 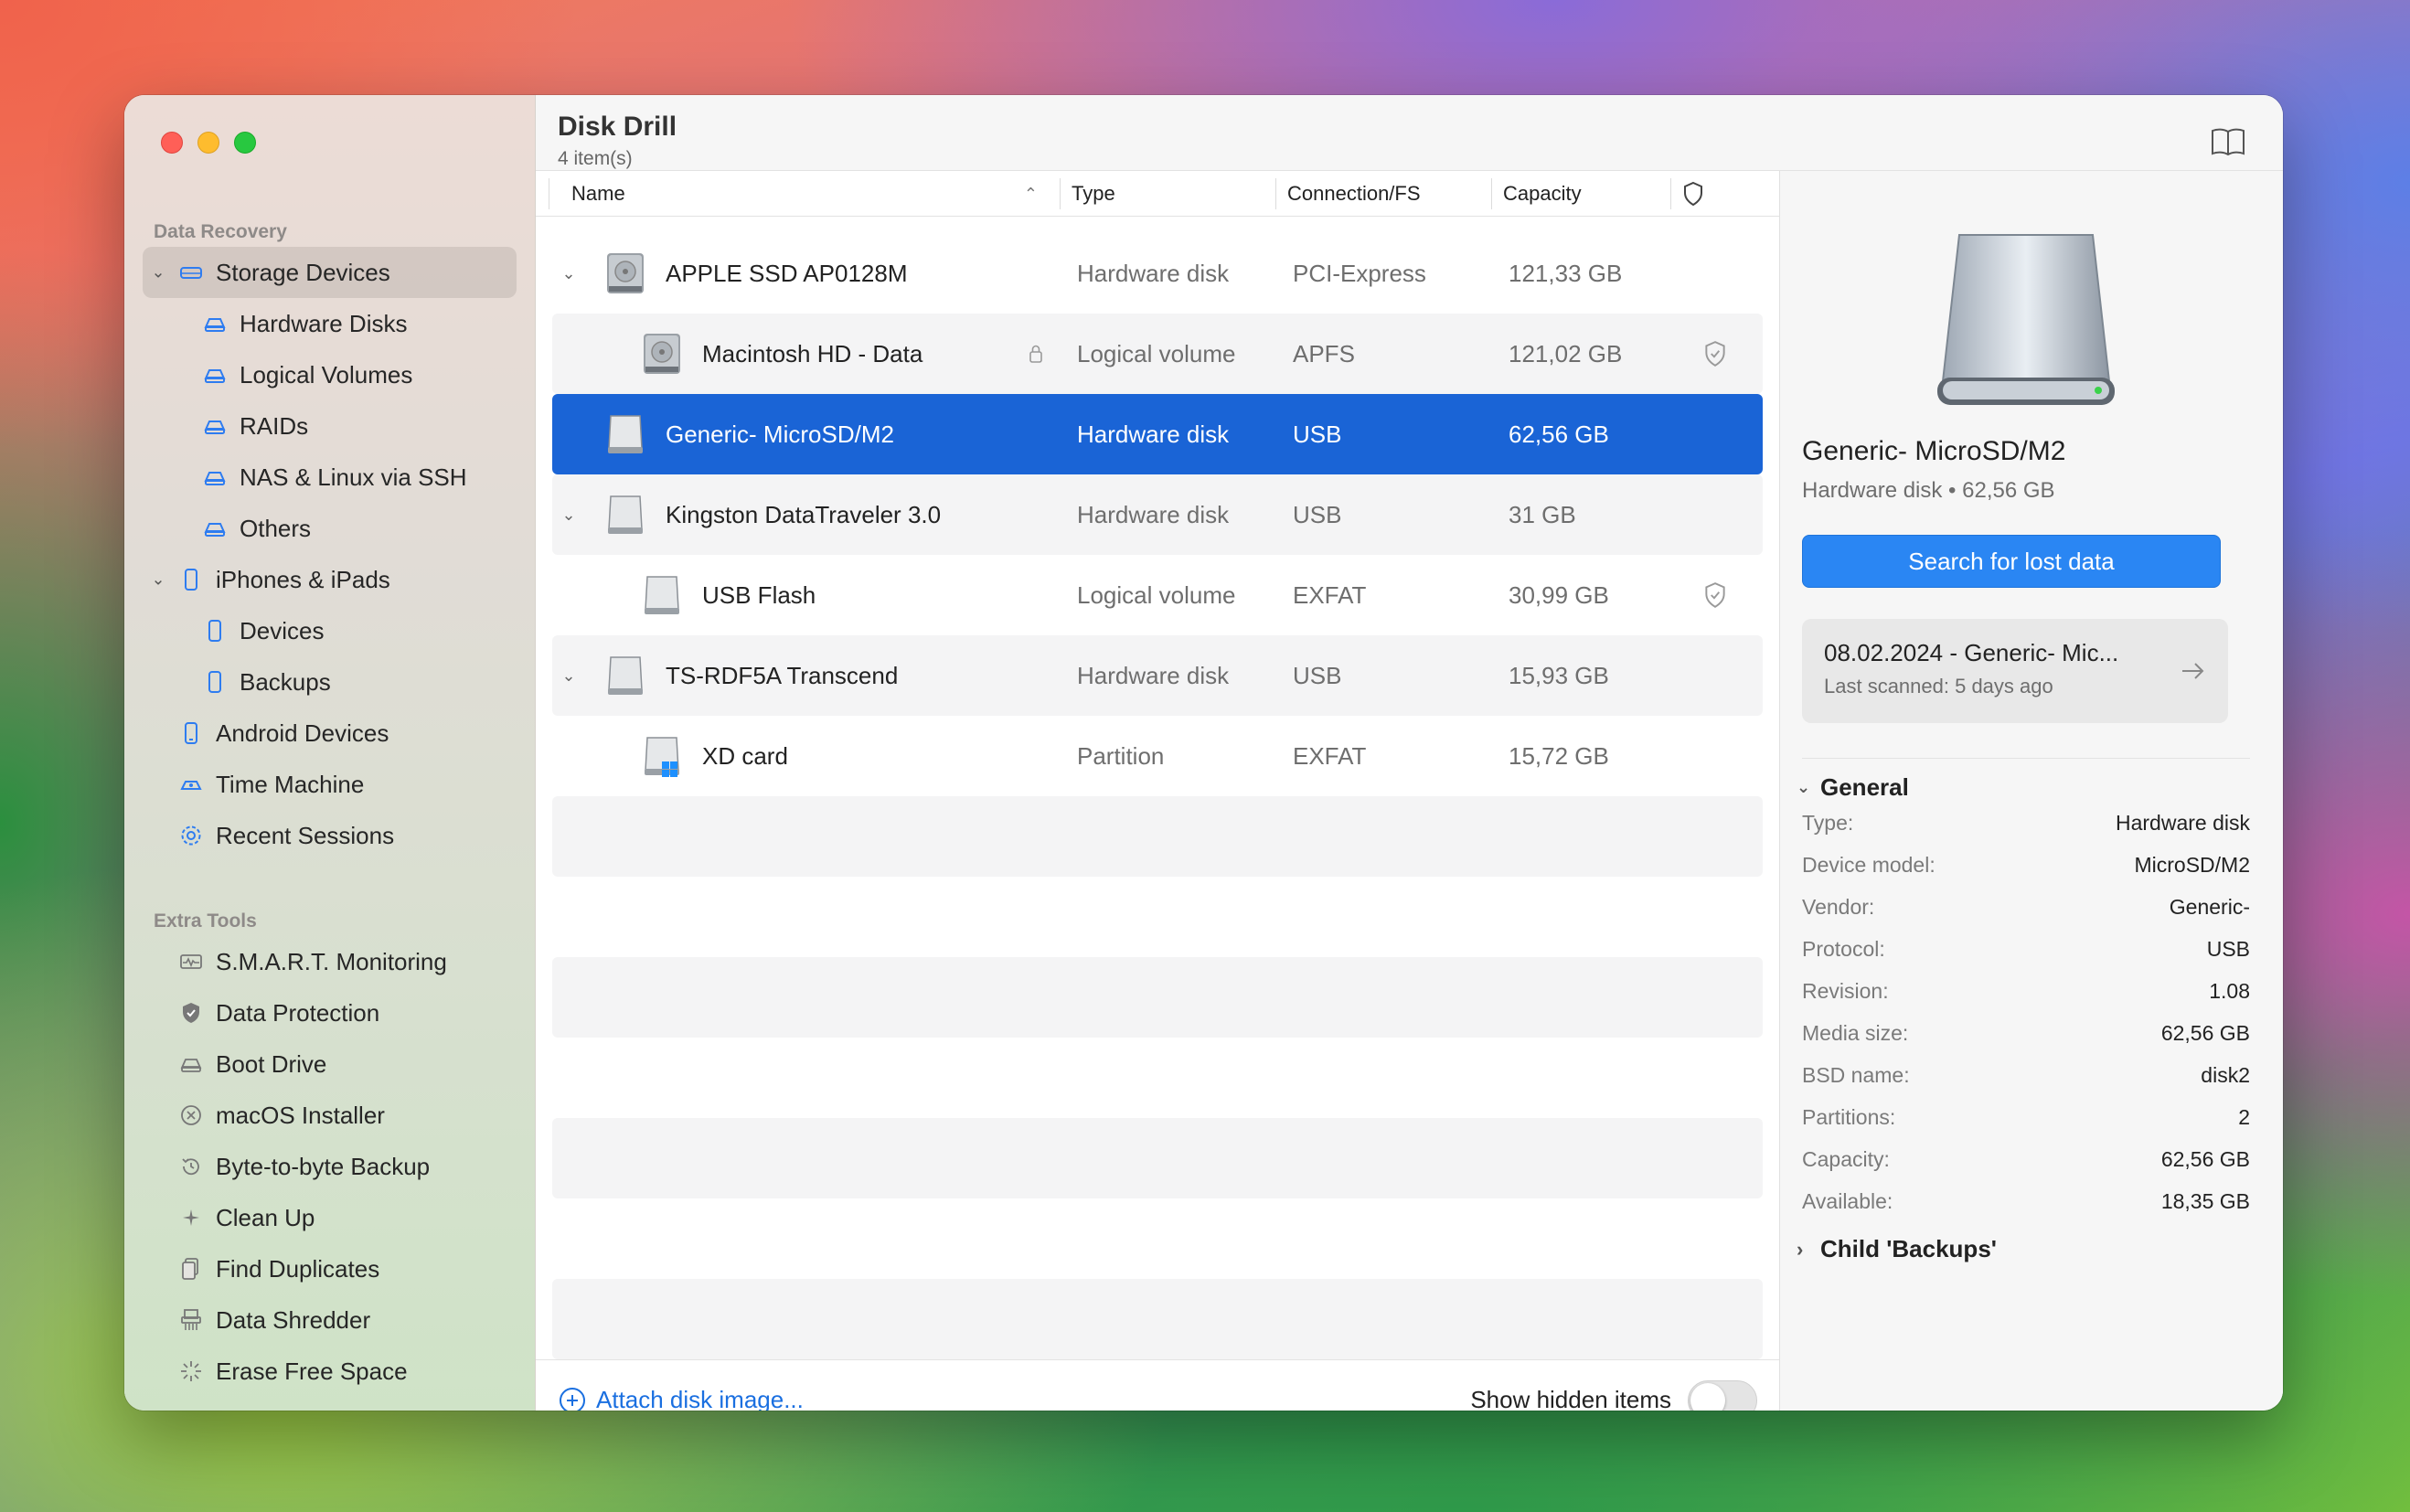 I want to click on detail-device-name: Generic- MicroSD/M2, so click(x=1934, y=451).